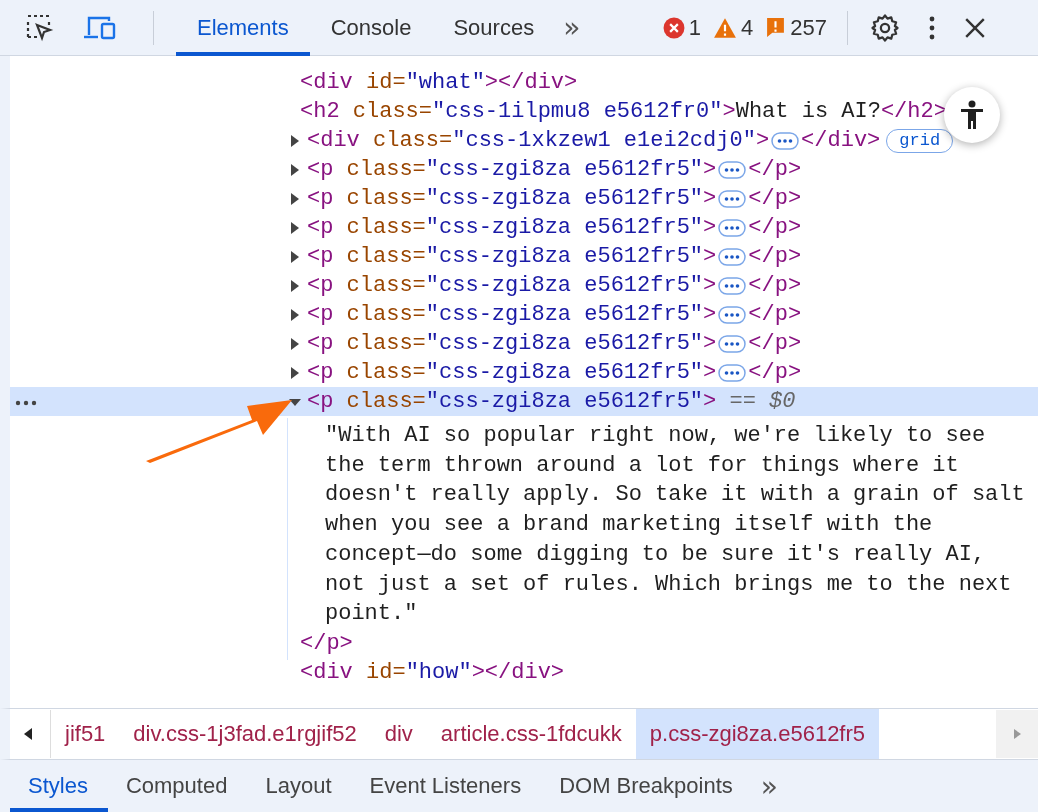 The image size is (1038, 812). Describe the element at coordinates (371, 28) in the screenshot. I see `panel-tab: Console` at that location.